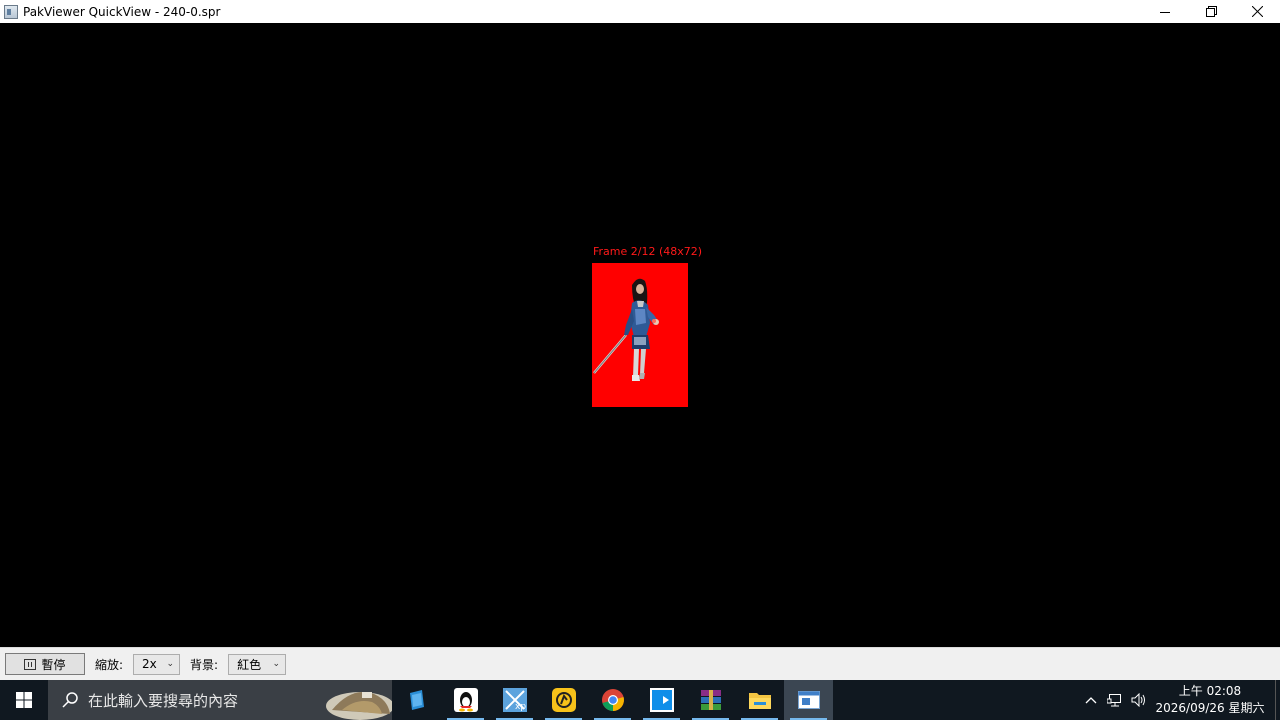 Image resolution: width=1280 pixels, height=720 pixels. I want to click on chevron-up-icon, so click(1091, 700).